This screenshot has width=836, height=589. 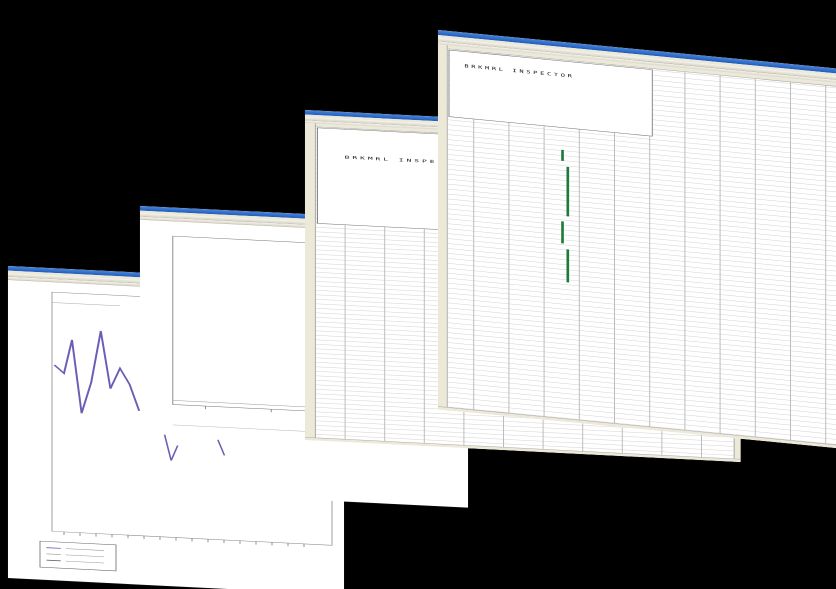 I want to click on inset-series-line, so click(x=171, y=447).